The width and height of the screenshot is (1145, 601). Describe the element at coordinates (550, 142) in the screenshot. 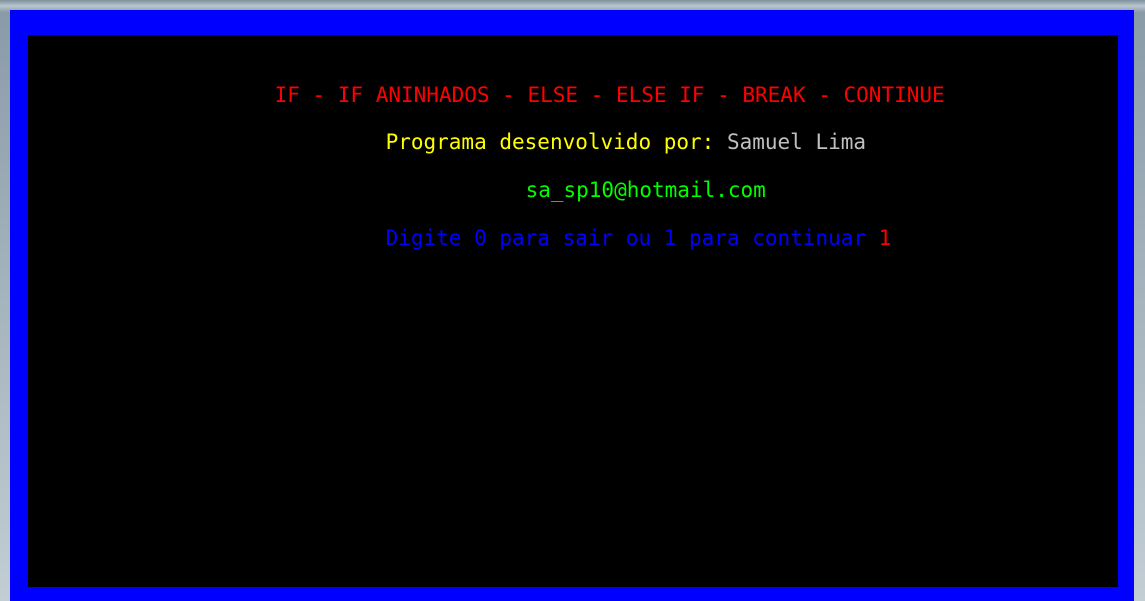

I see `credit-label: Programa desenvolvido por:` at that location.